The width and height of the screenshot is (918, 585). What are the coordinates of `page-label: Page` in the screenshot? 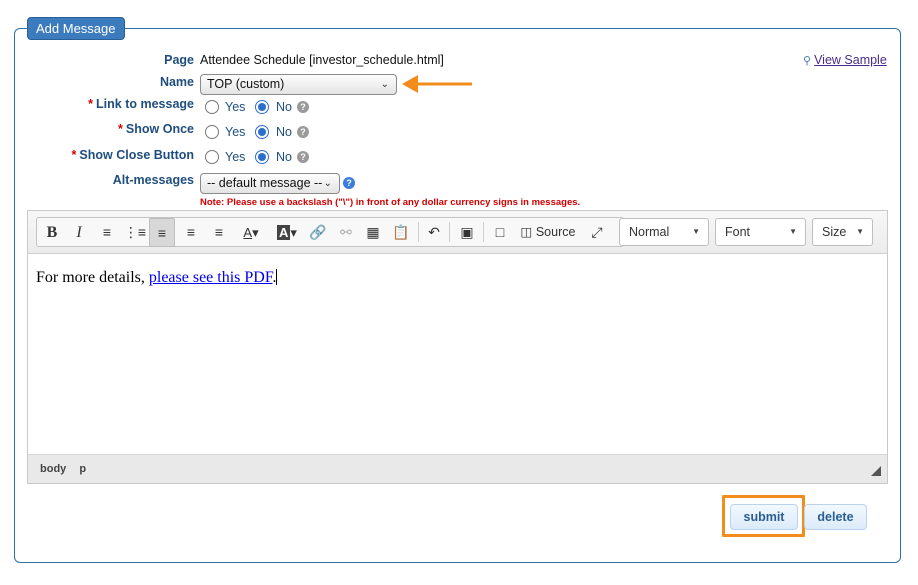 It's located at (179, 60).